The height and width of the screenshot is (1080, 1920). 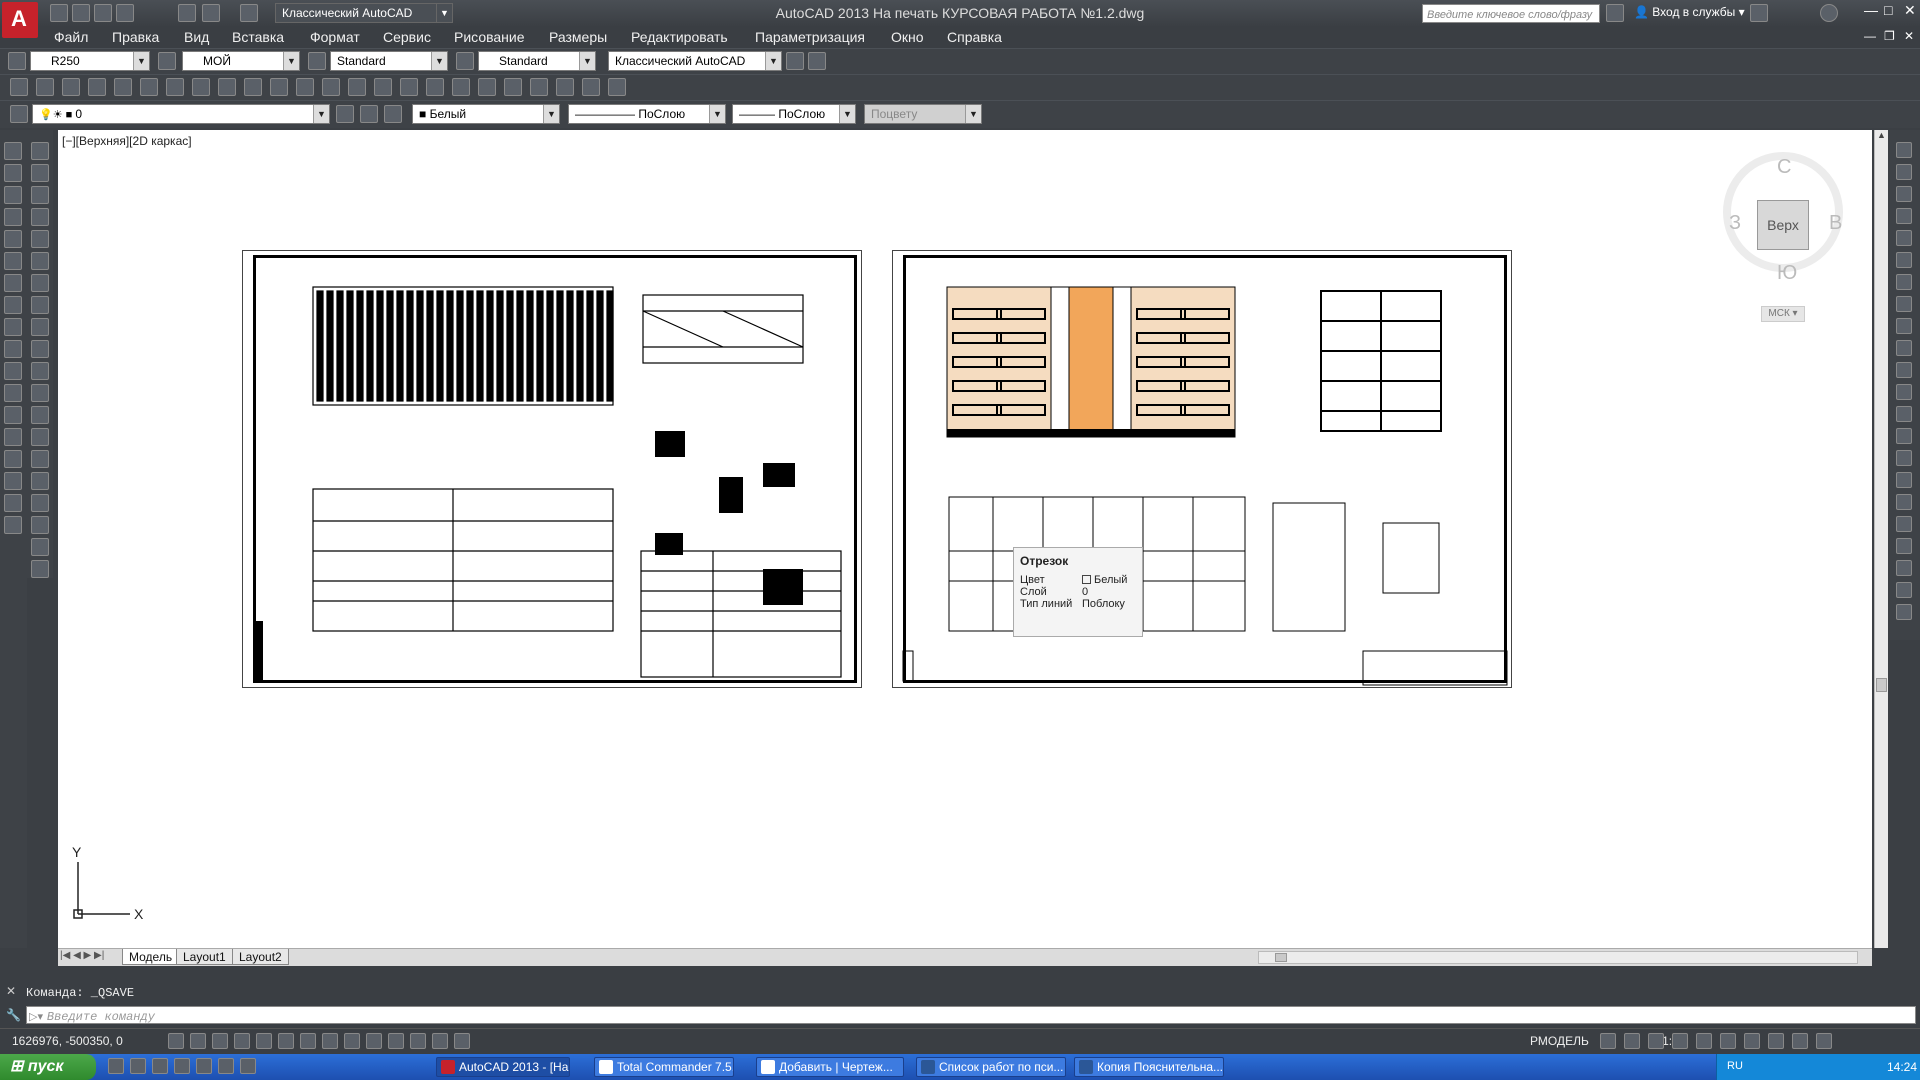 What do you see at coordinates (249, 13) in the screenshot?
I see `redo-icon` at bounding box center [249, 13].